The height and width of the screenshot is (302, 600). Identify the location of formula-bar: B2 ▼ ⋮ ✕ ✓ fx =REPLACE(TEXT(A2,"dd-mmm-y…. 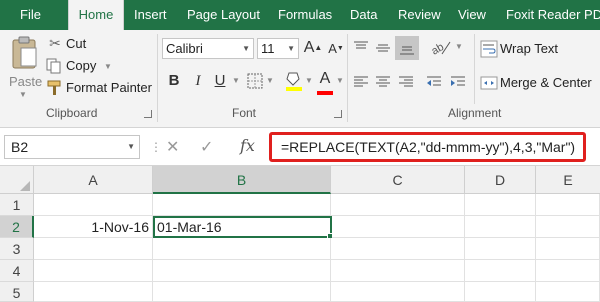
(300, 147).